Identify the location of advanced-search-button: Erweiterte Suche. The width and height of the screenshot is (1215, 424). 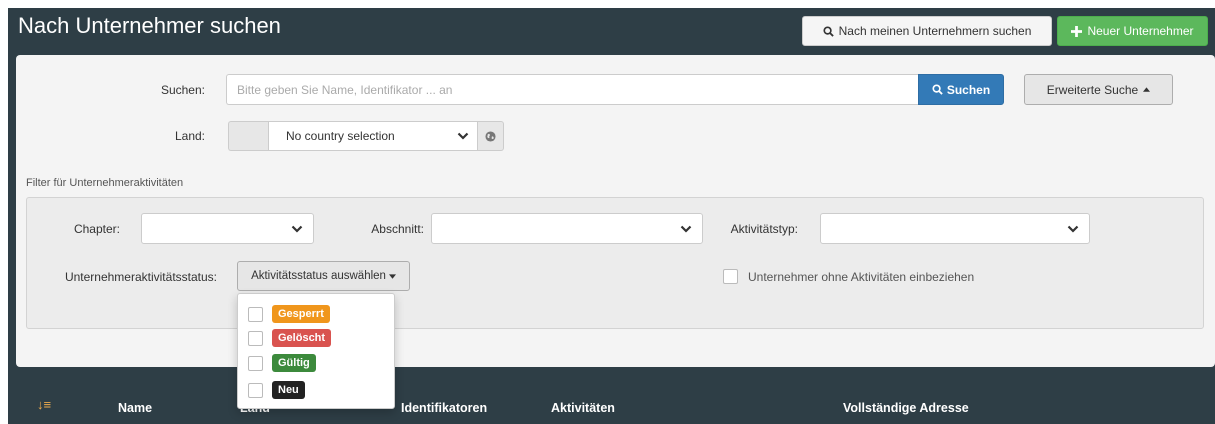
(1098, 89).